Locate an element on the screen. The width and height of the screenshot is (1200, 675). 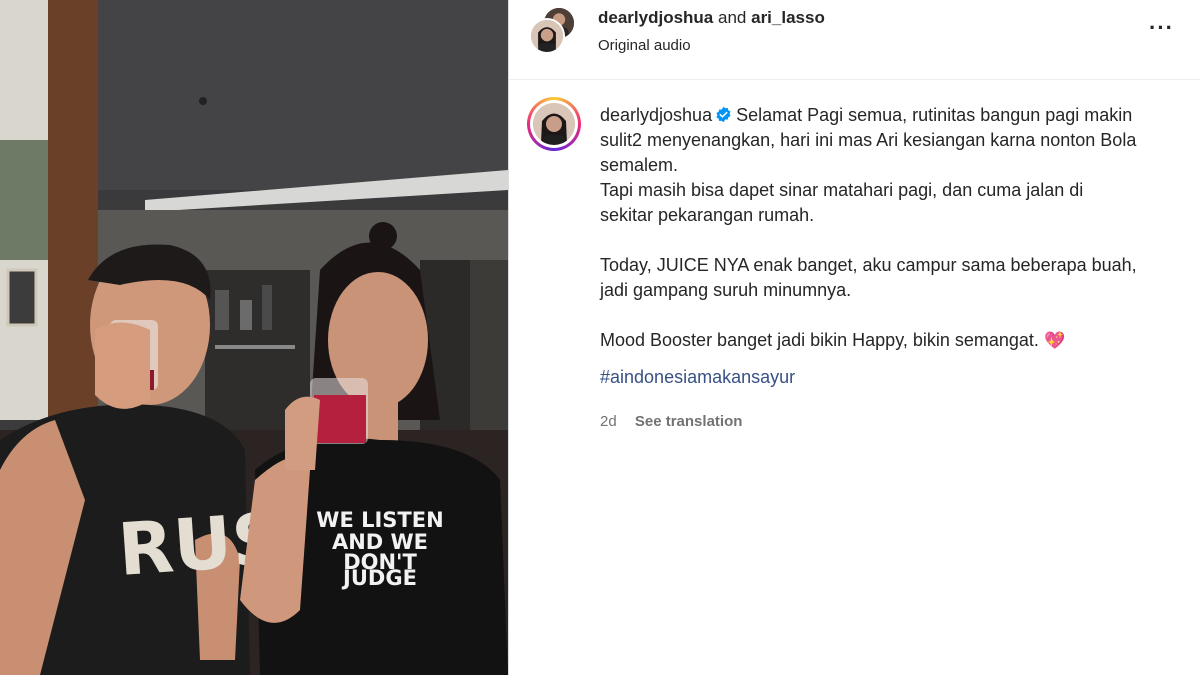
caption-username: dearlydjoshua is located at coordinates (656, 115).